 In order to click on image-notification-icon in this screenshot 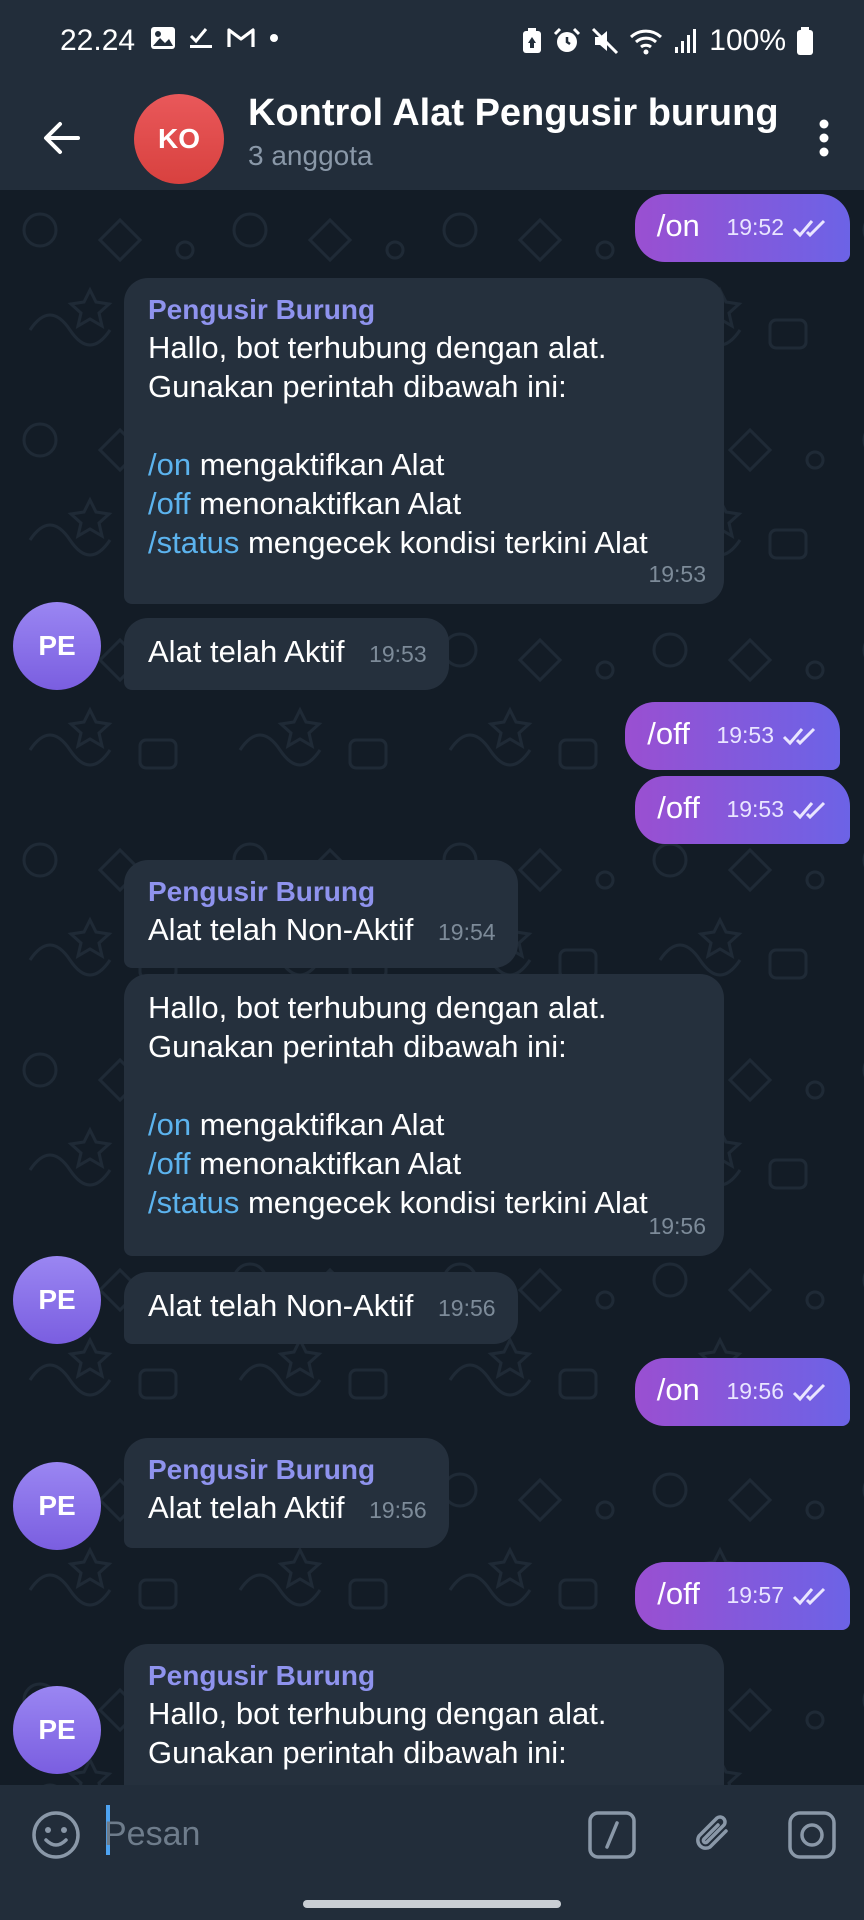, I will do `click(163, 38)`.